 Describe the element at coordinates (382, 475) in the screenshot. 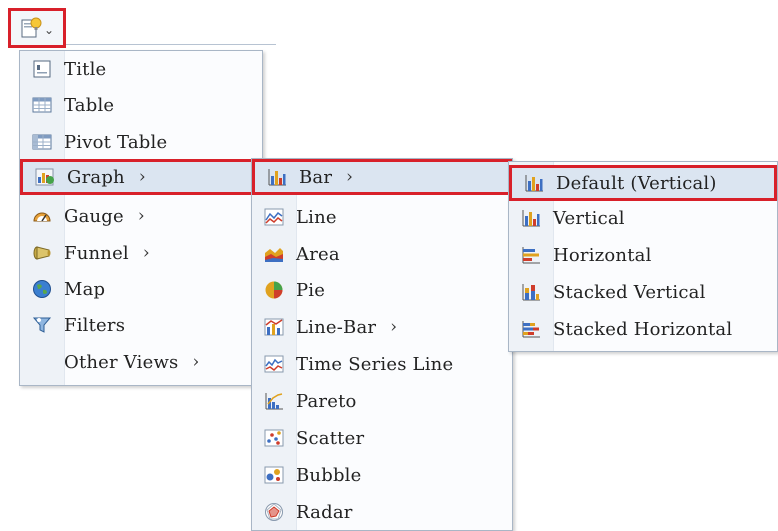

I see `graph-menu-item-bubble: Bubble` at that location.